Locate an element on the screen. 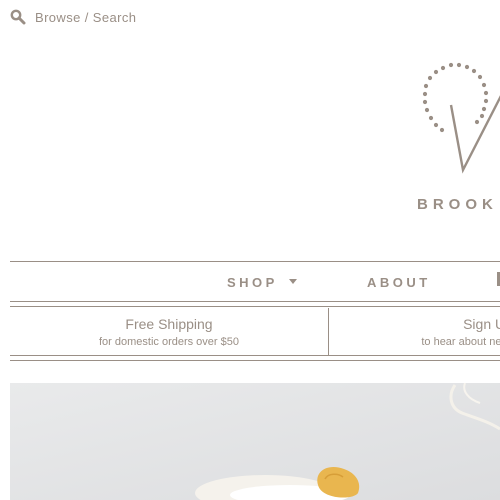 The width and height of the screenshot is (500, 500). promo-title: Free Shipping is located at coordinates (169, 324).